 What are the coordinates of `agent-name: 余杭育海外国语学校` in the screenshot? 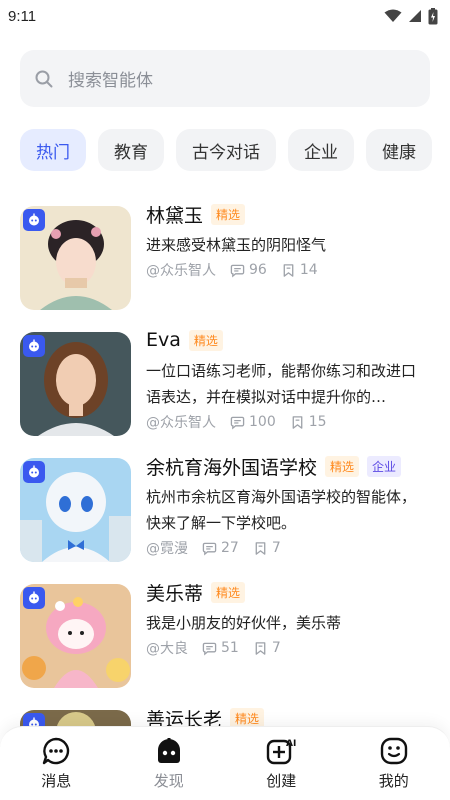 It's located at (232, 467).